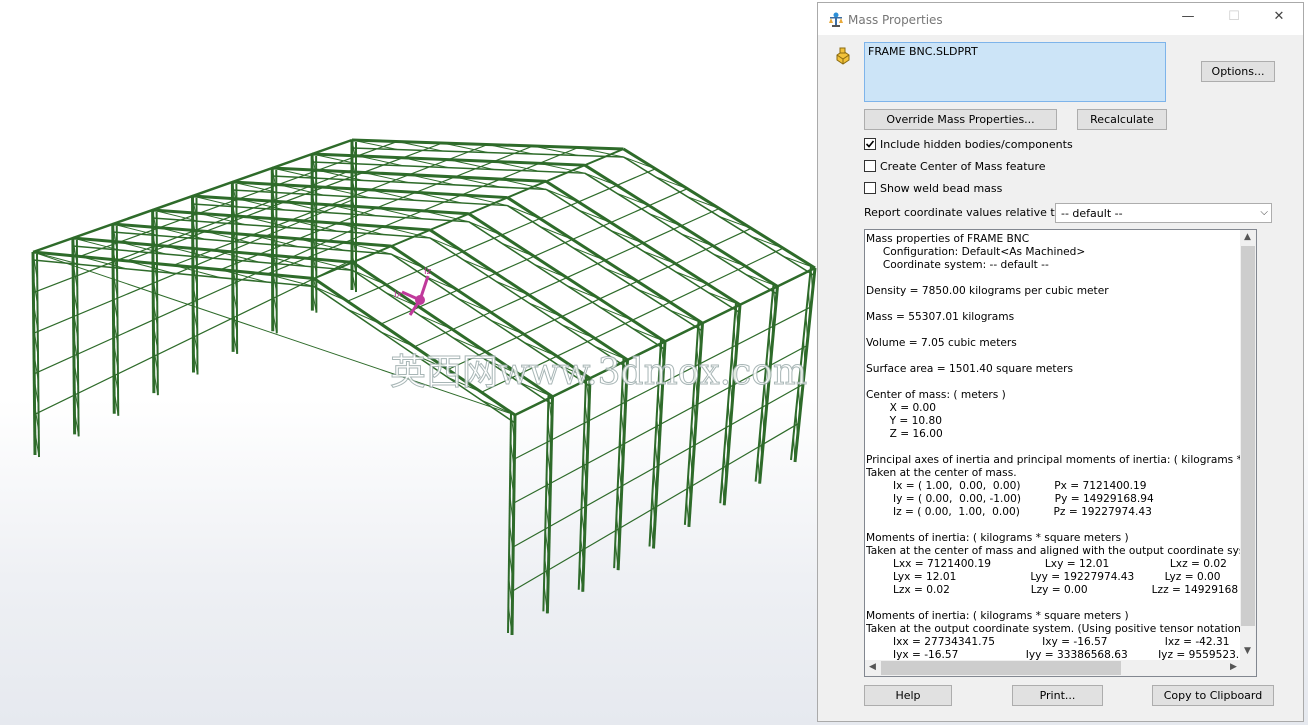 The width and height of the screenshot is (1308, 725). I want to click on scroll-right-icon: ▶, so click(1233, 667).